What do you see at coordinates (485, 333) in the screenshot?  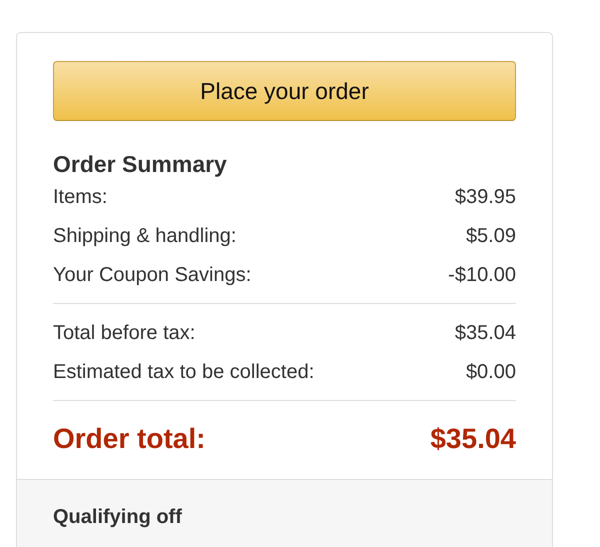 I see `row-value: $35.04` at bounding box center [485, 333].